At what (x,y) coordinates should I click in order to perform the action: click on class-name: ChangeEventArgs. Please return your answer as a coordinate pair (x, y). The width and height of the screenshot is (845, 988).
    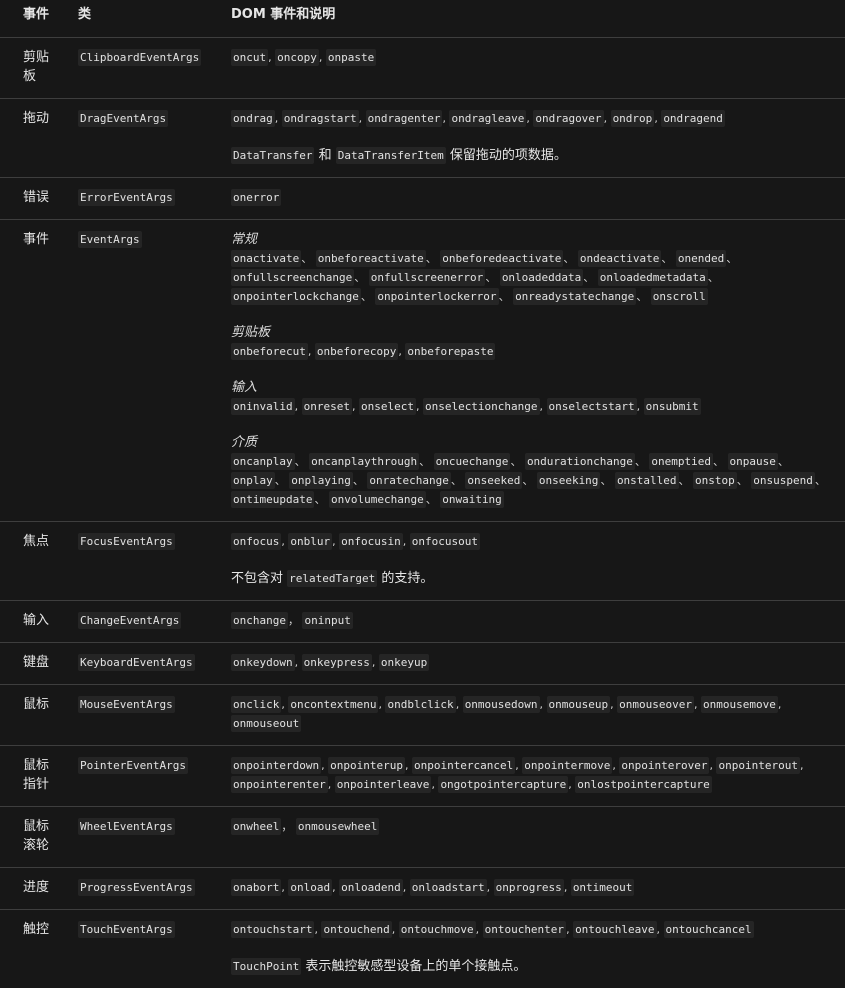
    Looking at the image, I should click on (129, 620).